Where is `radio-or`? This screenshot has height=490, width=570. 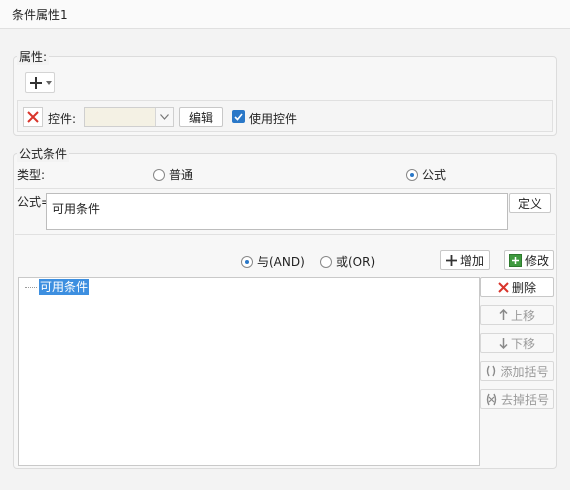 radio-or is located at coordinates (326, 261).